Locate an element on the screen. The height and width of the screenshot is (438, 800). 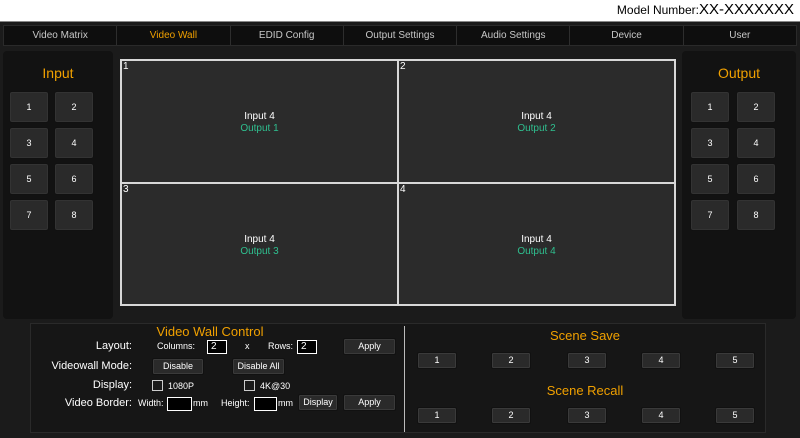
input-panel-title: Input is located at coordinates (58, 73).